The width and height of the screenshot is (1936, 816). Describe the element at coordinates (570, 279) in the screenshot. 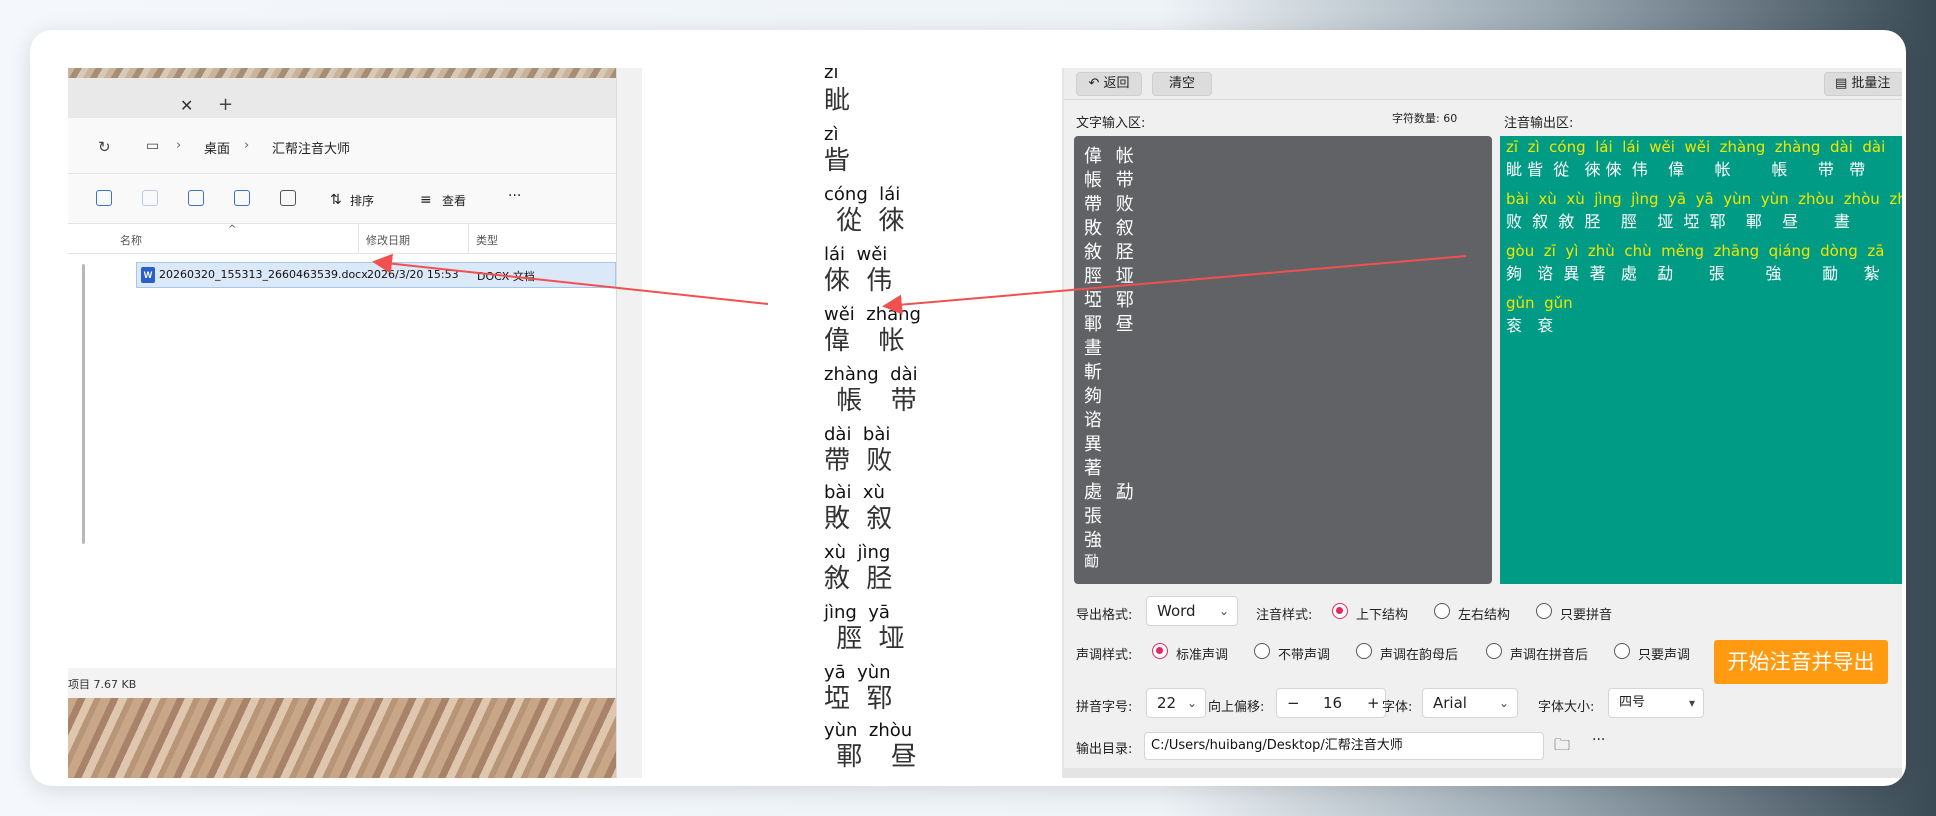

I see `arrow-doc-to-file` at that location.